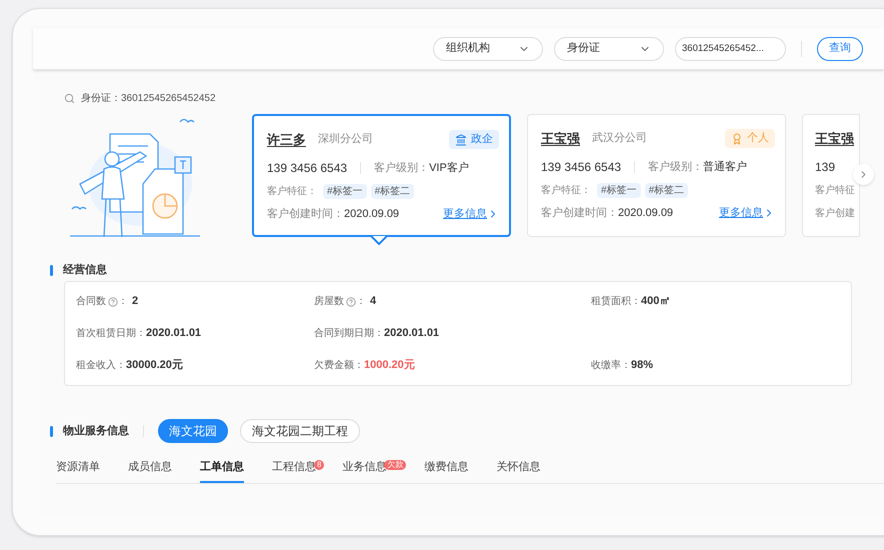 This screenshot has height=550, width=884. I want to click on branch-name: 武汉分公司, so click(619, 138).